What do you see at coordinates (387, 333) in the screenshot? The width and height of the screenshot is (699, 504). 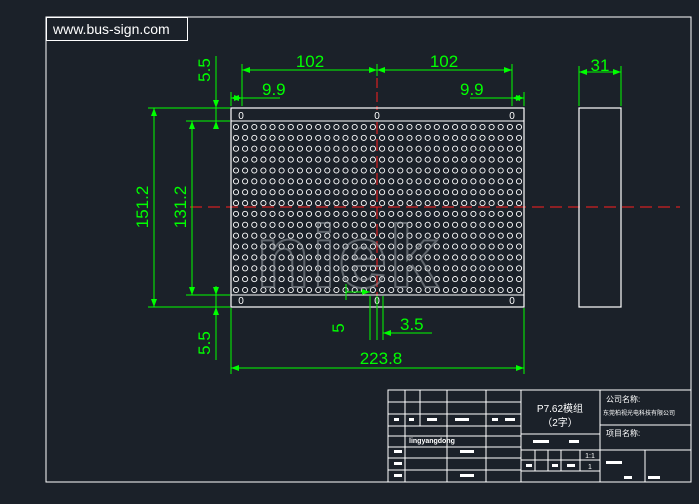 I see `arrow-spacing-left` at bounding box center [387, 333].